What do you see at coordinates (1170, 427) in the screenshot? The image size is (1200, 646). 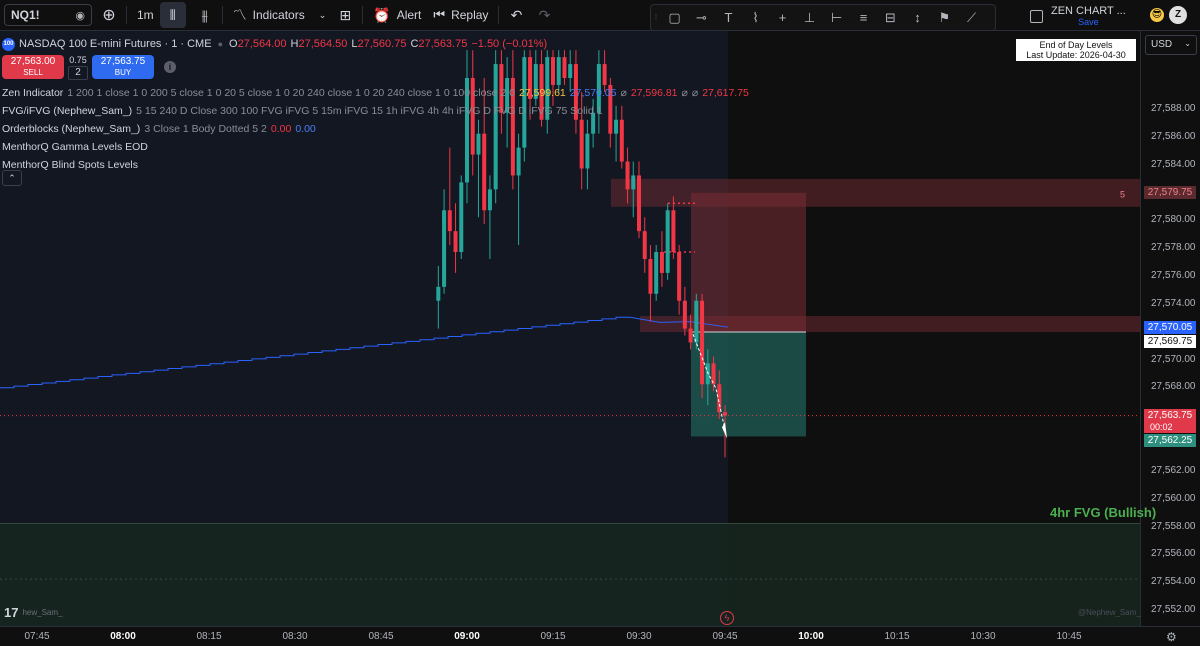 I see `candle-countdown: 00:02` at bounding box center [1170, 427].